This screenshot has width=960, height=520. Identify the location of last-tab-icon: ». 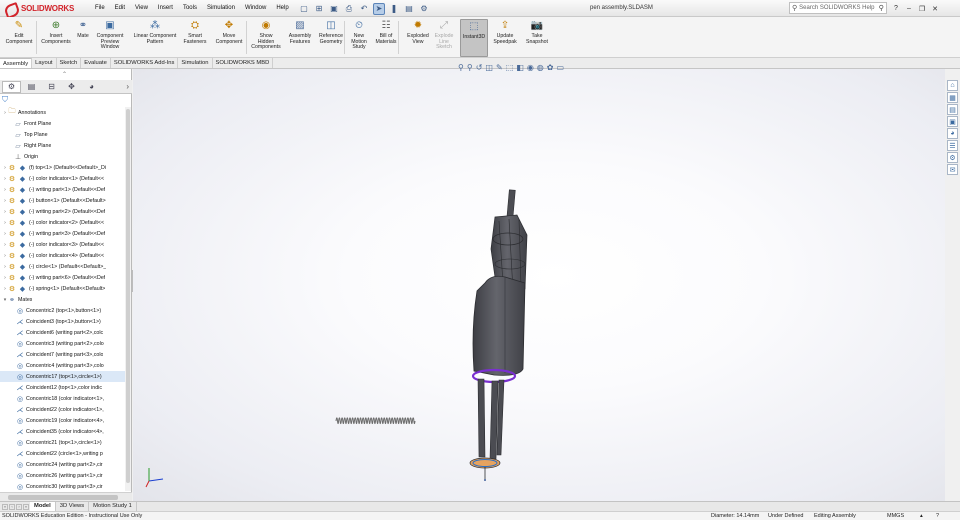
(26, 506).